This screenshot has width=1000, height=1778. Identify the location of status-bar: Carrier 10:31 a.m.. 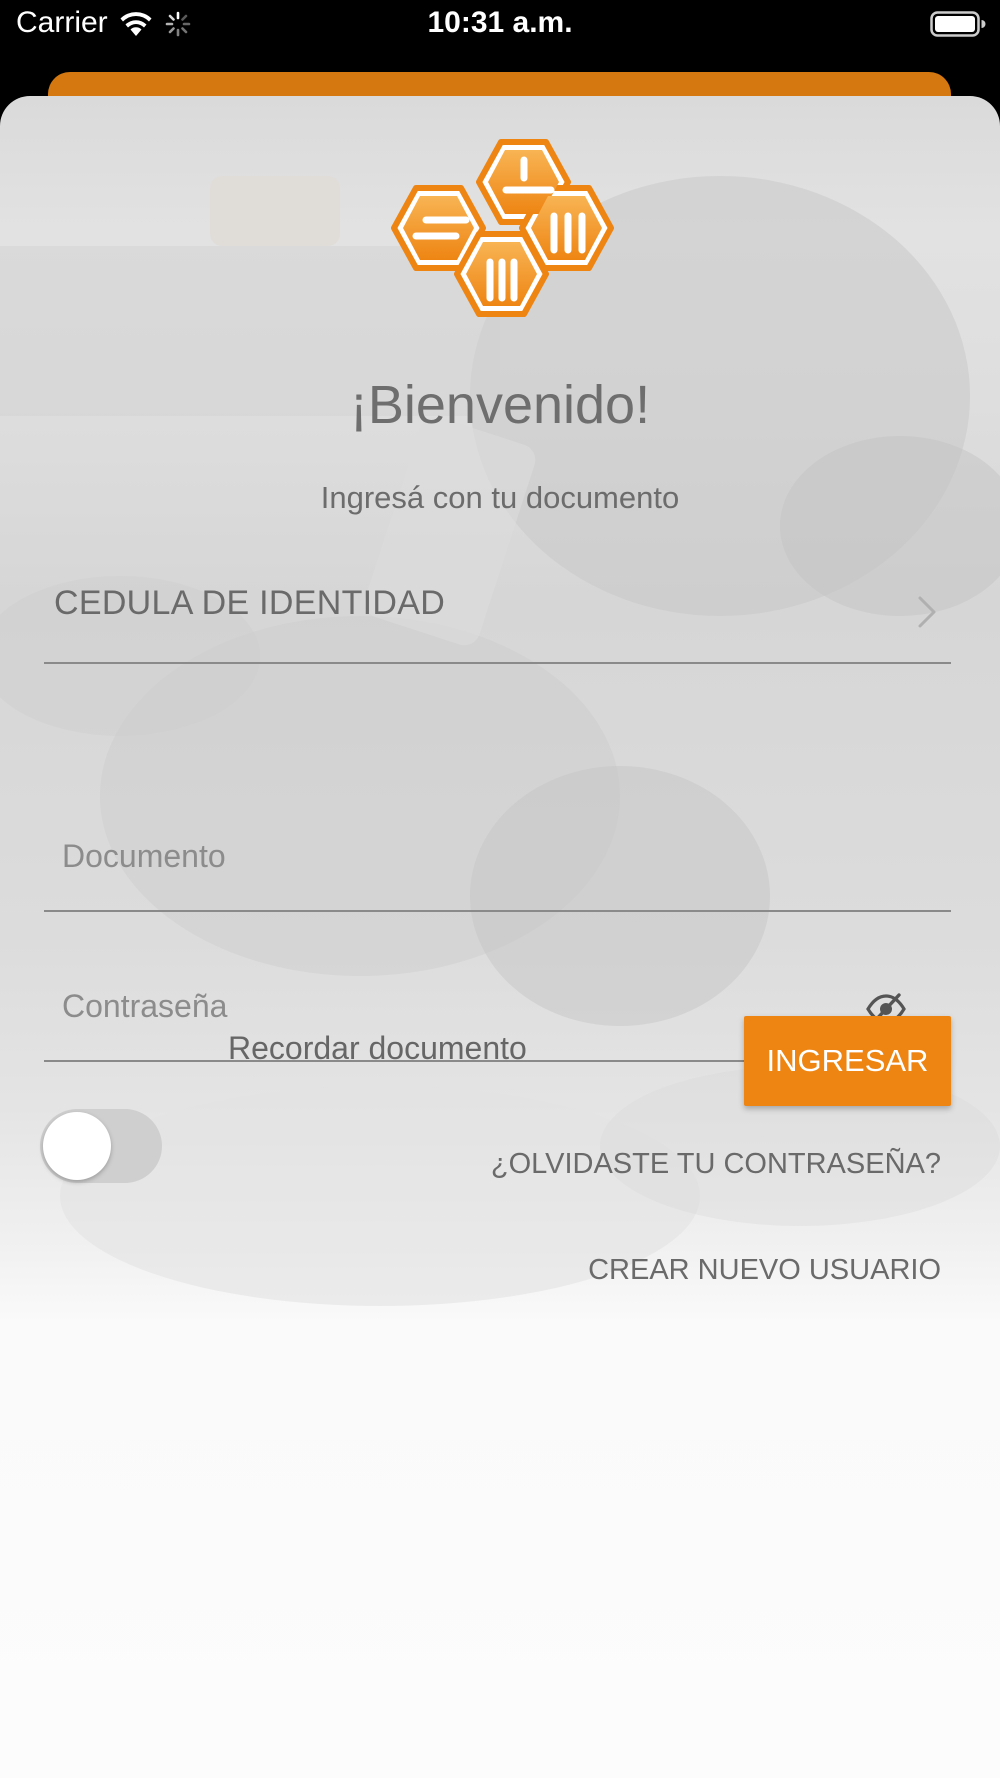
(500, 26).